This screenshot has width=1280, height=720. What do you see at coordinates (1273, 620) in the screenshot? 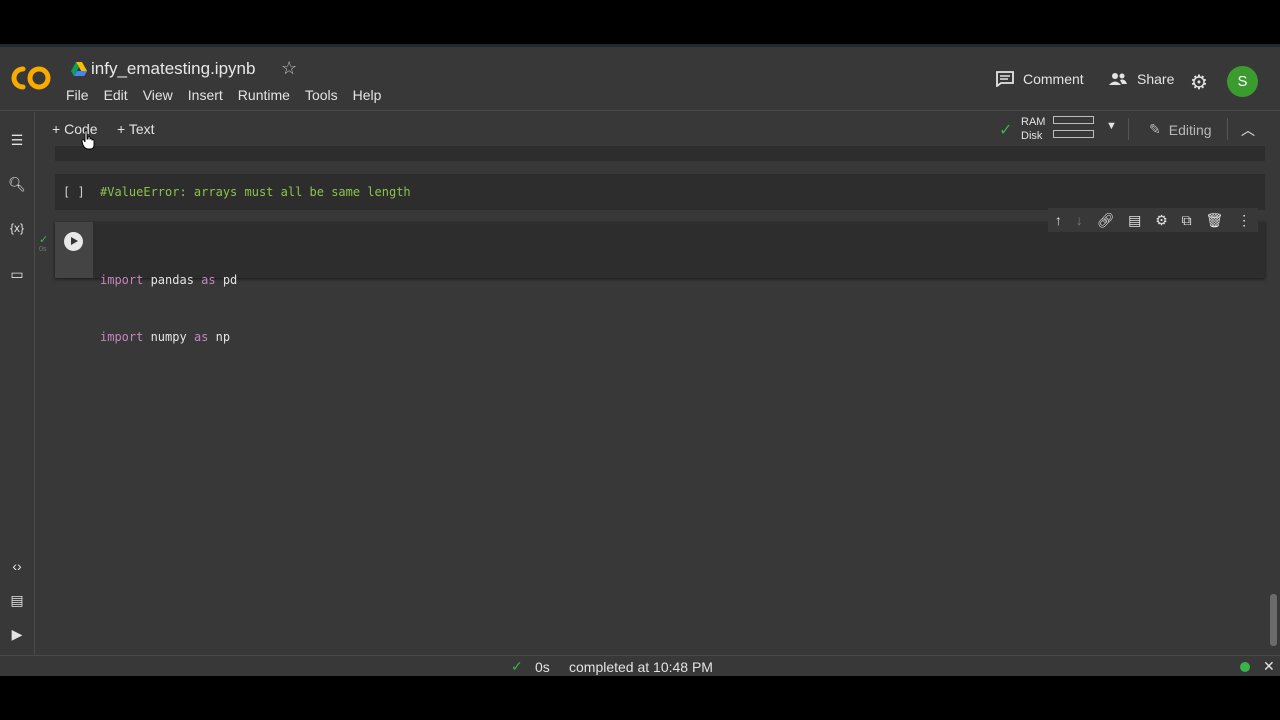
I see `scrollbar-thumb` at bounding box center [1273, 620].